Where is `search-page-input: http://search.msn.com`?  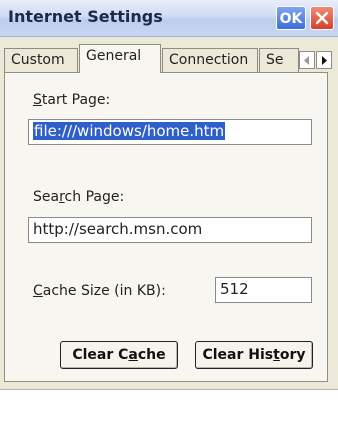
search-page-input: http://search.msn.com is located at coordinates (170, 230).